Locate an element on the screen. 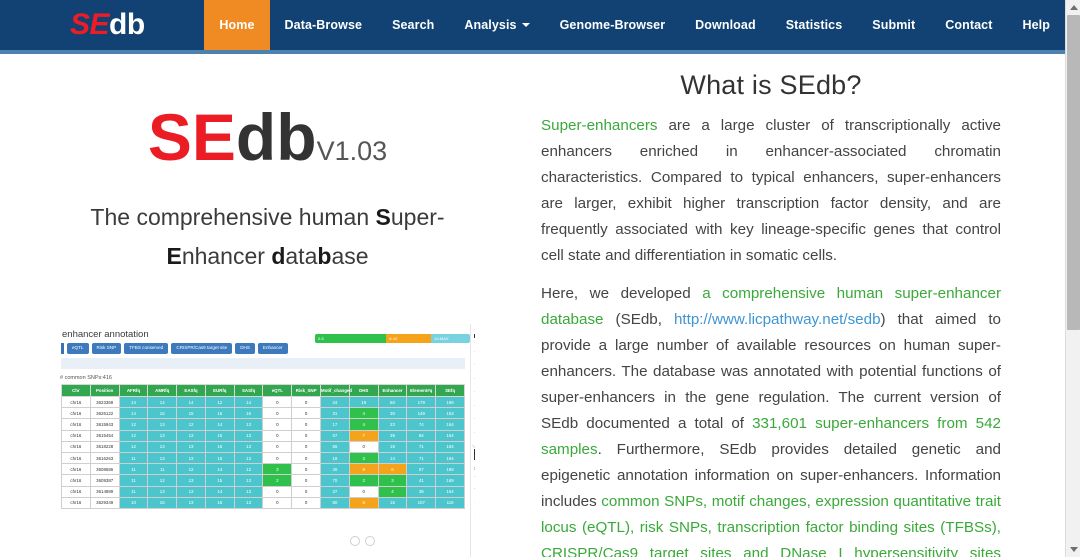 This screenshot has height=557, width=1080. annotation-tag: Enhancer is located at coordinates (272, 348).